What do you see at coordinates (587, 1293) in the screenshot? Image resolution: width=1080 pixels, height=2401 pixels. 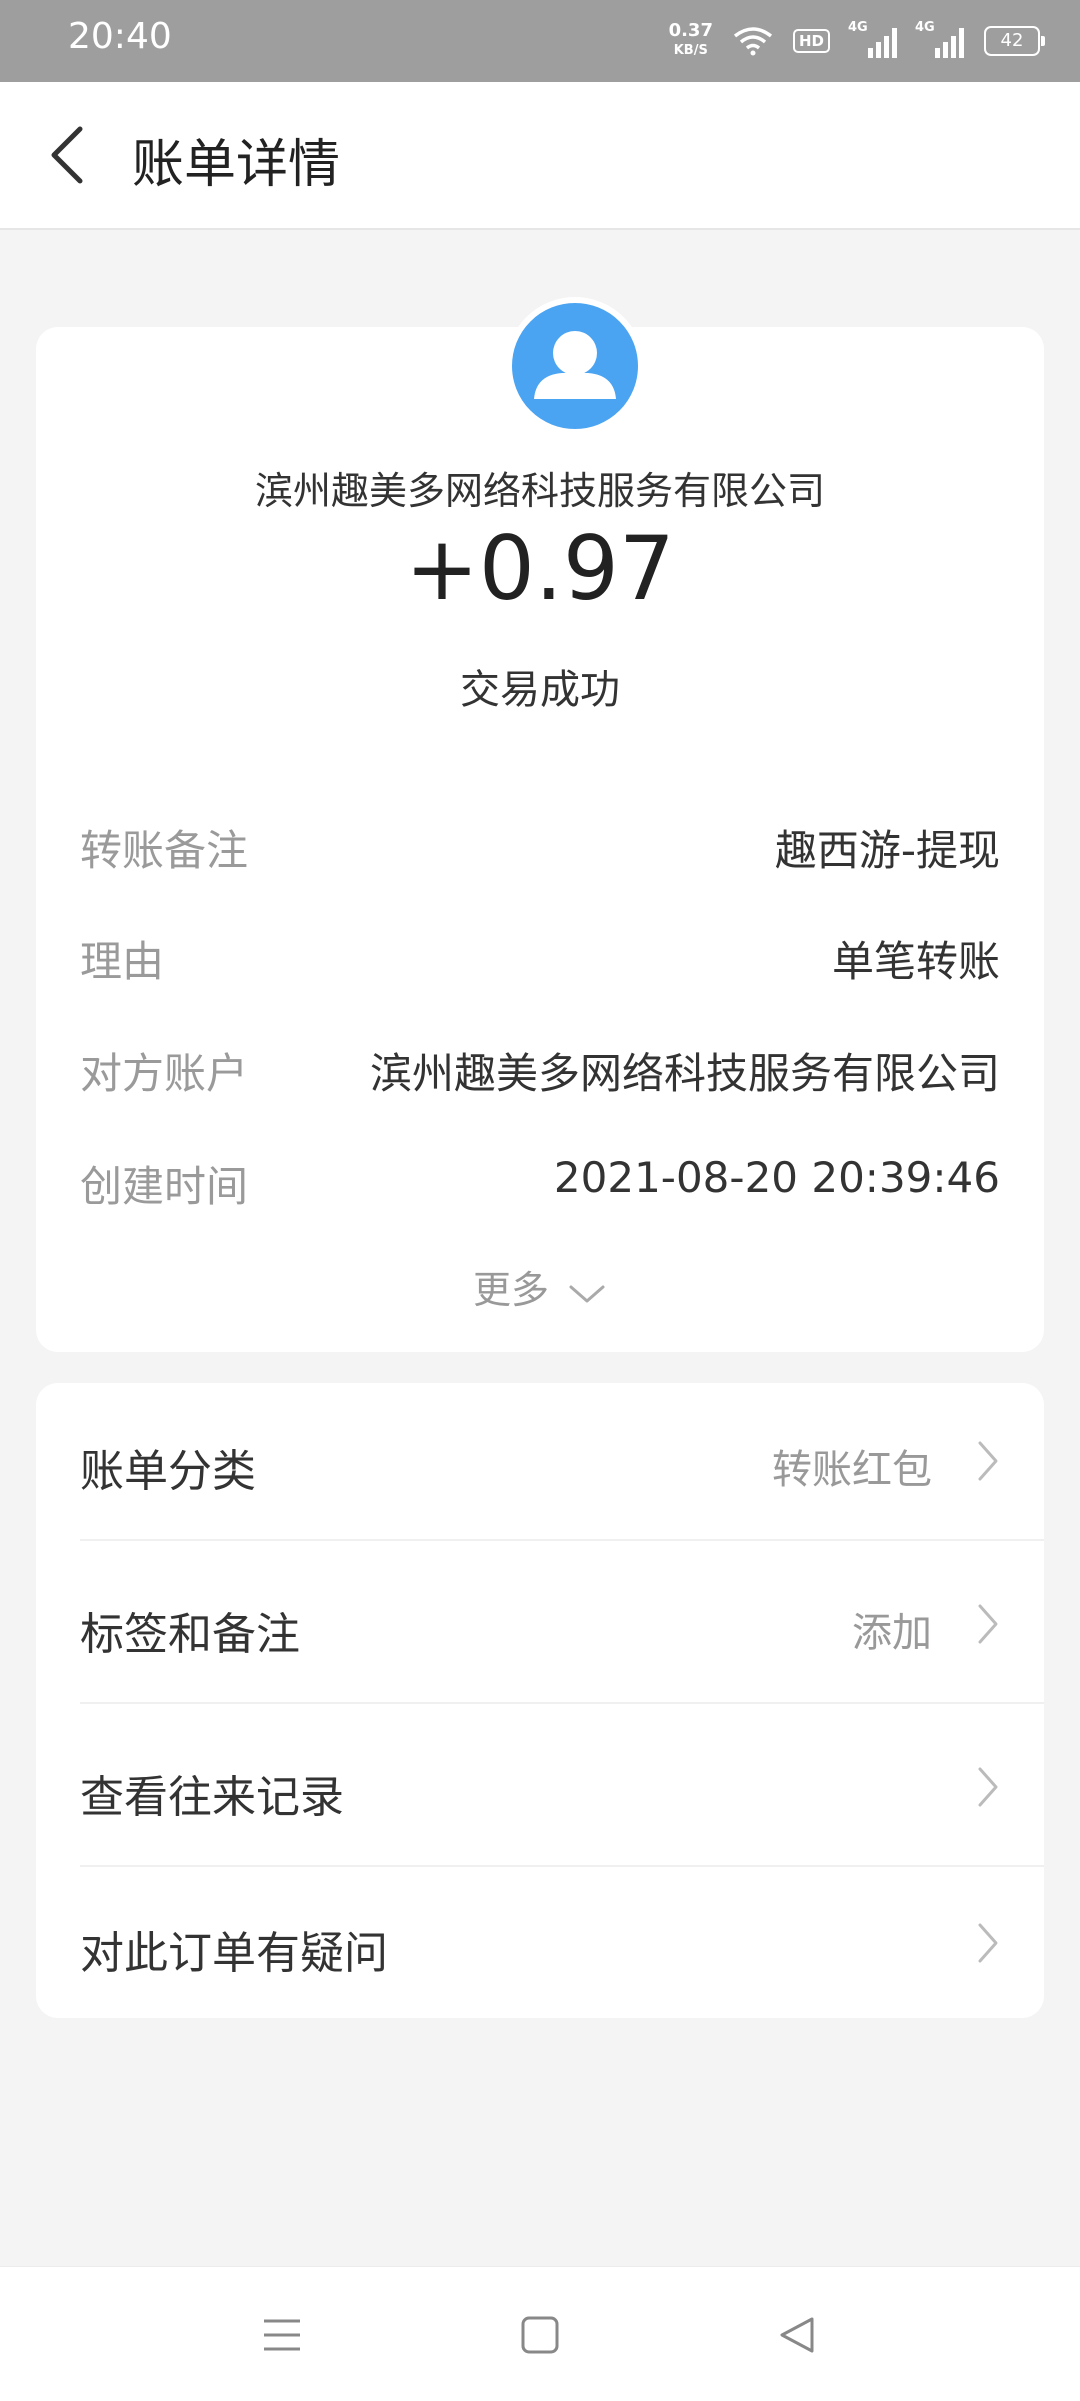 I see `chevron-down-icon` at bounding box center [587, 1293].